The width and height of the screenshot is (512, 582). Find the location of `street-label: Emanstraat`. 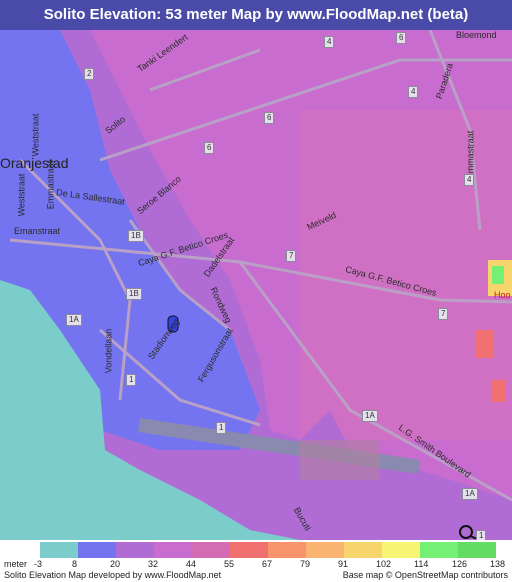

street-label: Emanstraat is located at coordinates (37, 231).